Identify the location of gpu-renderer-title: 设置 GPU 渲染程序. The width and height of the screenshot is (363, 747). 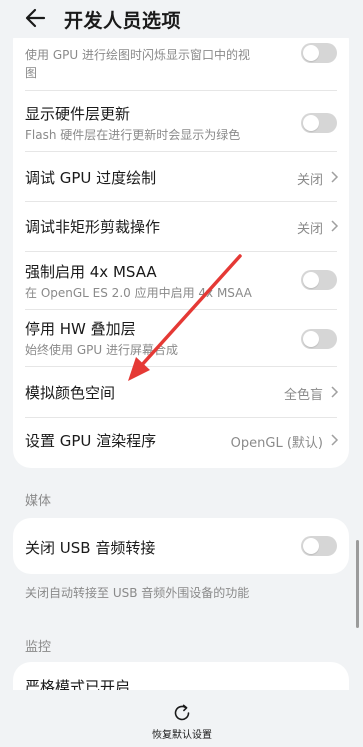
(91, 441).